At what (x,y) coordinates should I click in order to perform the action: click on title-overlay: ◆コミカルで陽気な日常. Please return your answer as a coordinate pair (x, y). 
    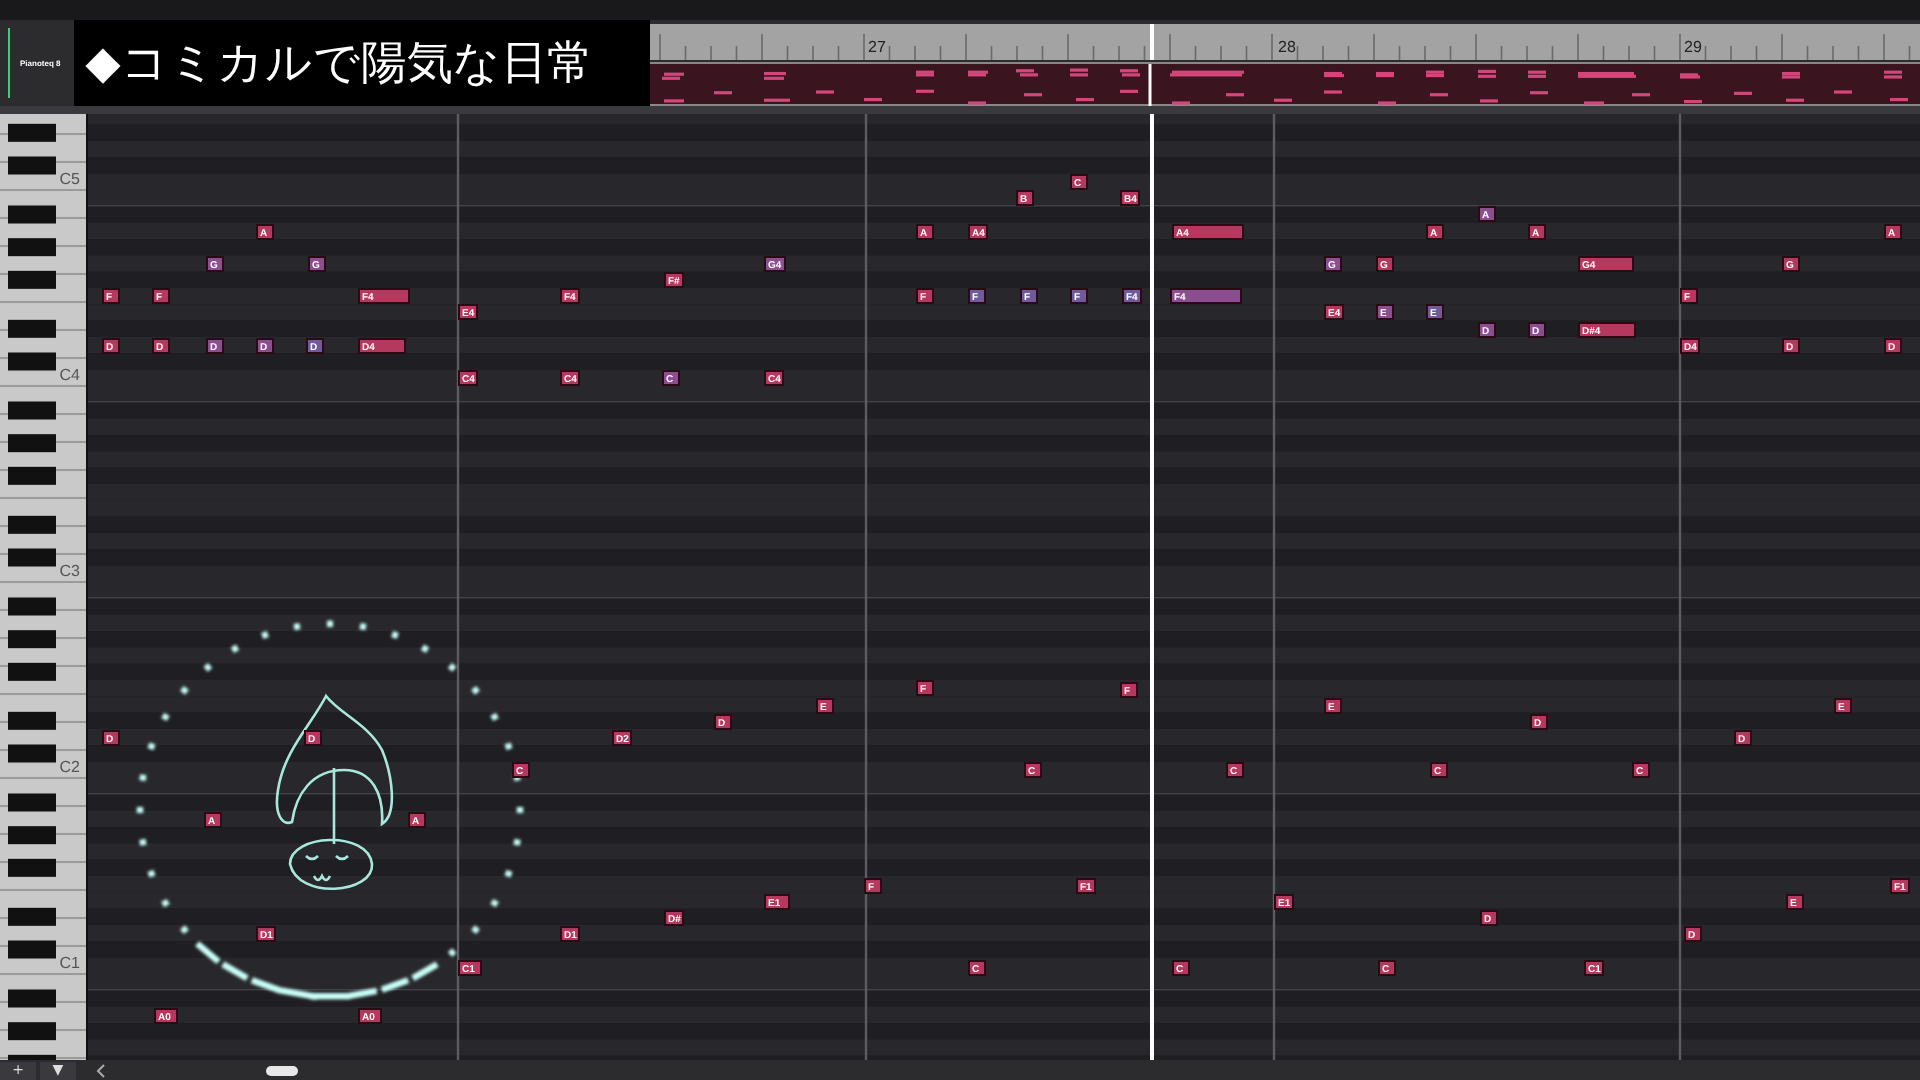
    Looking at the image, I should click on (361, 63).